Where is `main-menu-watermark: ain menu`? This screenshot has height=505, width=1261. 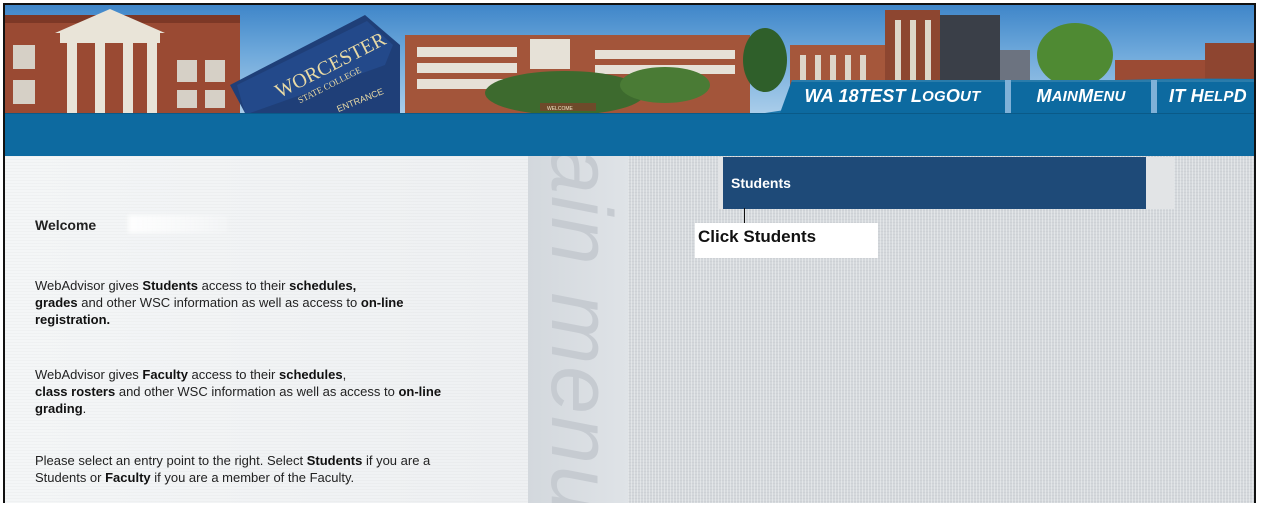
main-menu-watermark: ain menu is located at coordinates (578, 329).